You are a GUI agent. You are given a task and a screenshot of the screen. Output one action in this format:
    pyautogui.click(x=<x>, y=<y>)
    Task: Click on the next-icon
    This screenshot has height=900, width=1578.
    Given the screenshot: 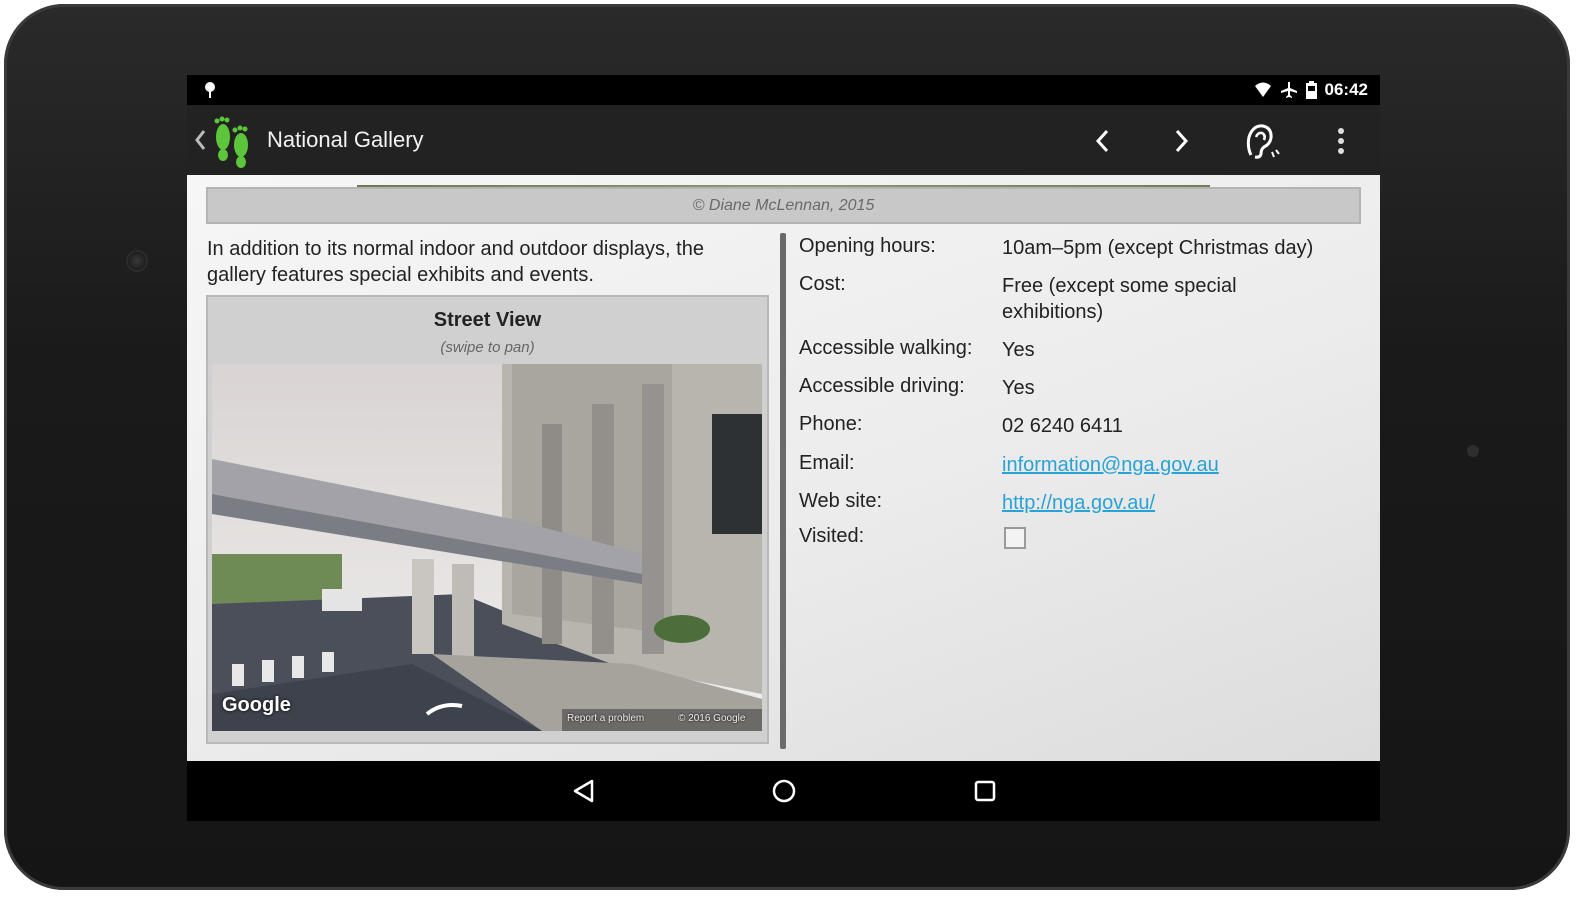 What is the action you would take?
    pyautogui.click(x=1182, y=141)
    